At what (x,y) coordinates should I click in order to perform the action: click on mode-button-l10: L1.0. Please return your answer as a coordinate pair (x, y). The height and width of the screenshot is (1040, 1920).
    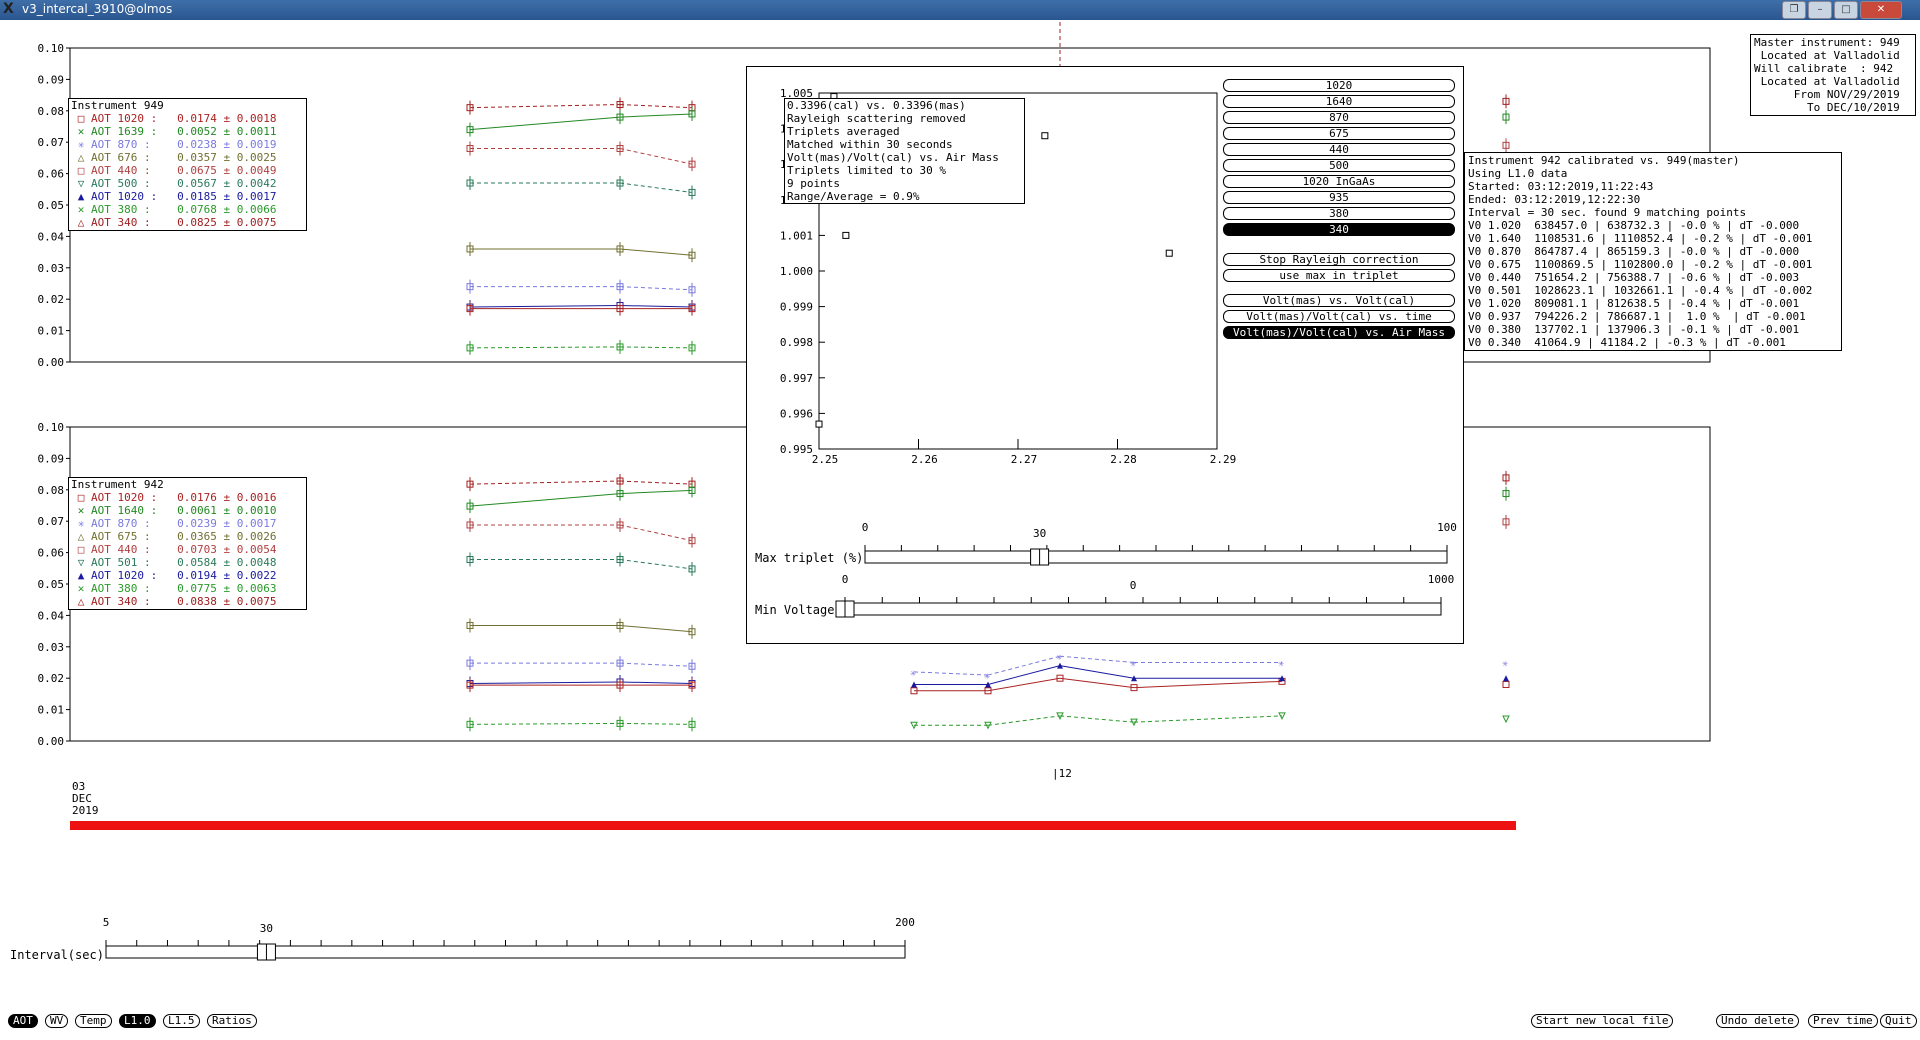
    Looking at the image, I should click on (137, 1021).